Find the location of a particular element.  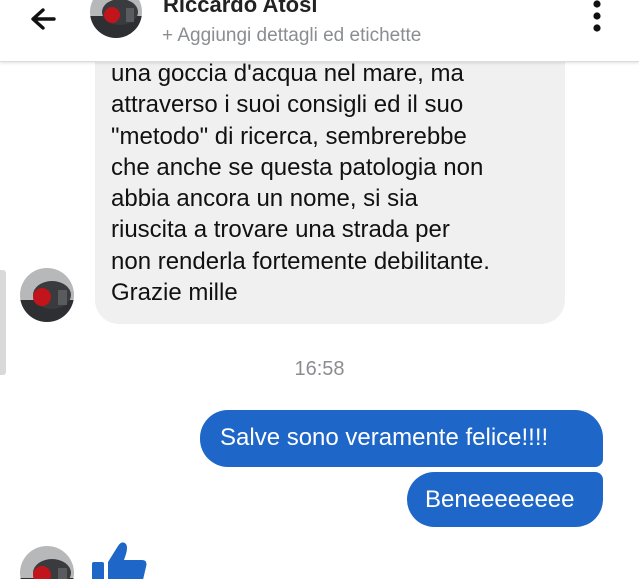

message-line: una goccia d'acqua nel mare, ma is located at coordinates (287, 73).